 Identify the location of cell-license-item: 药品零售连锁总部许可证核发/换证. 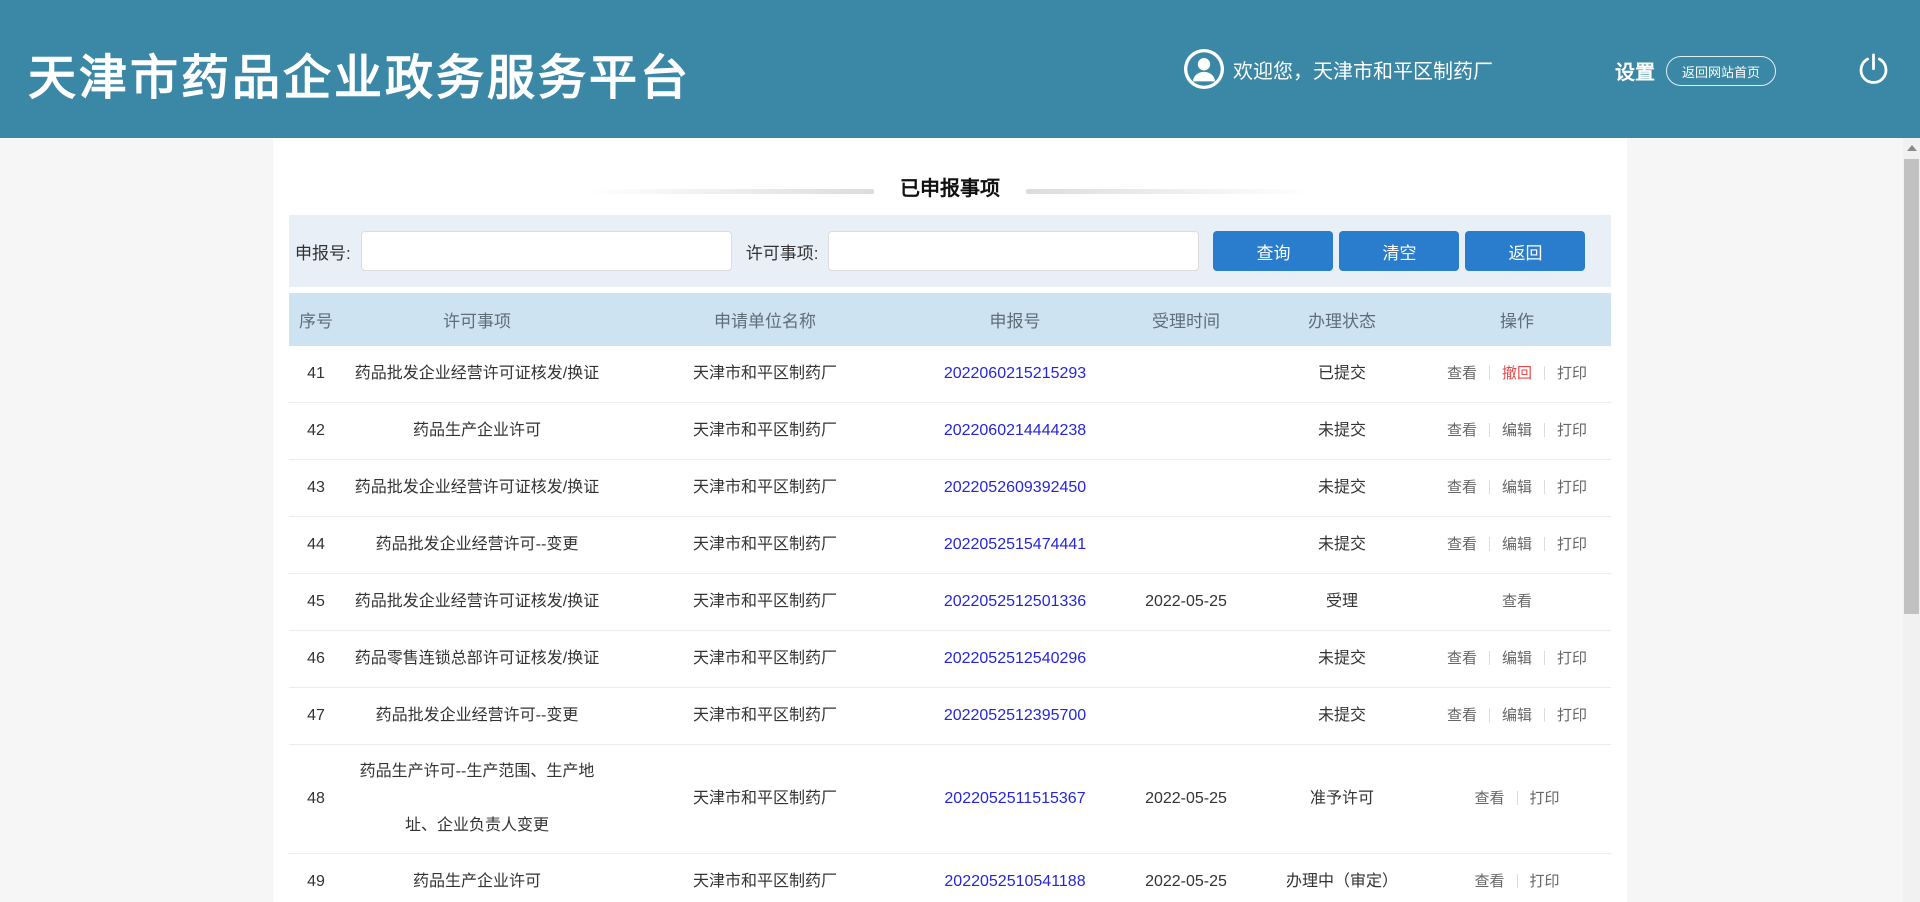
(477, 659).